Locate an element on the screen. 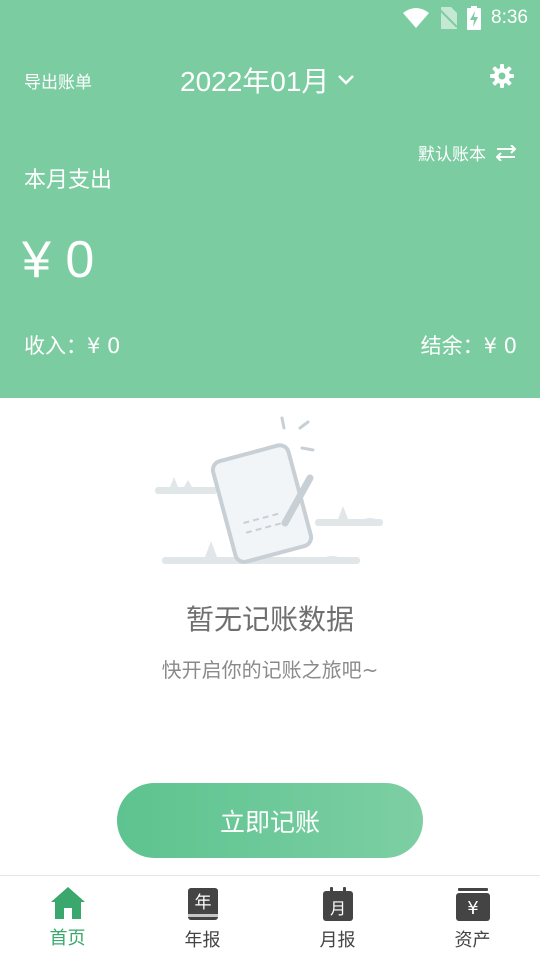  empty-notebook-illustration is located at coordinates (269, 490).